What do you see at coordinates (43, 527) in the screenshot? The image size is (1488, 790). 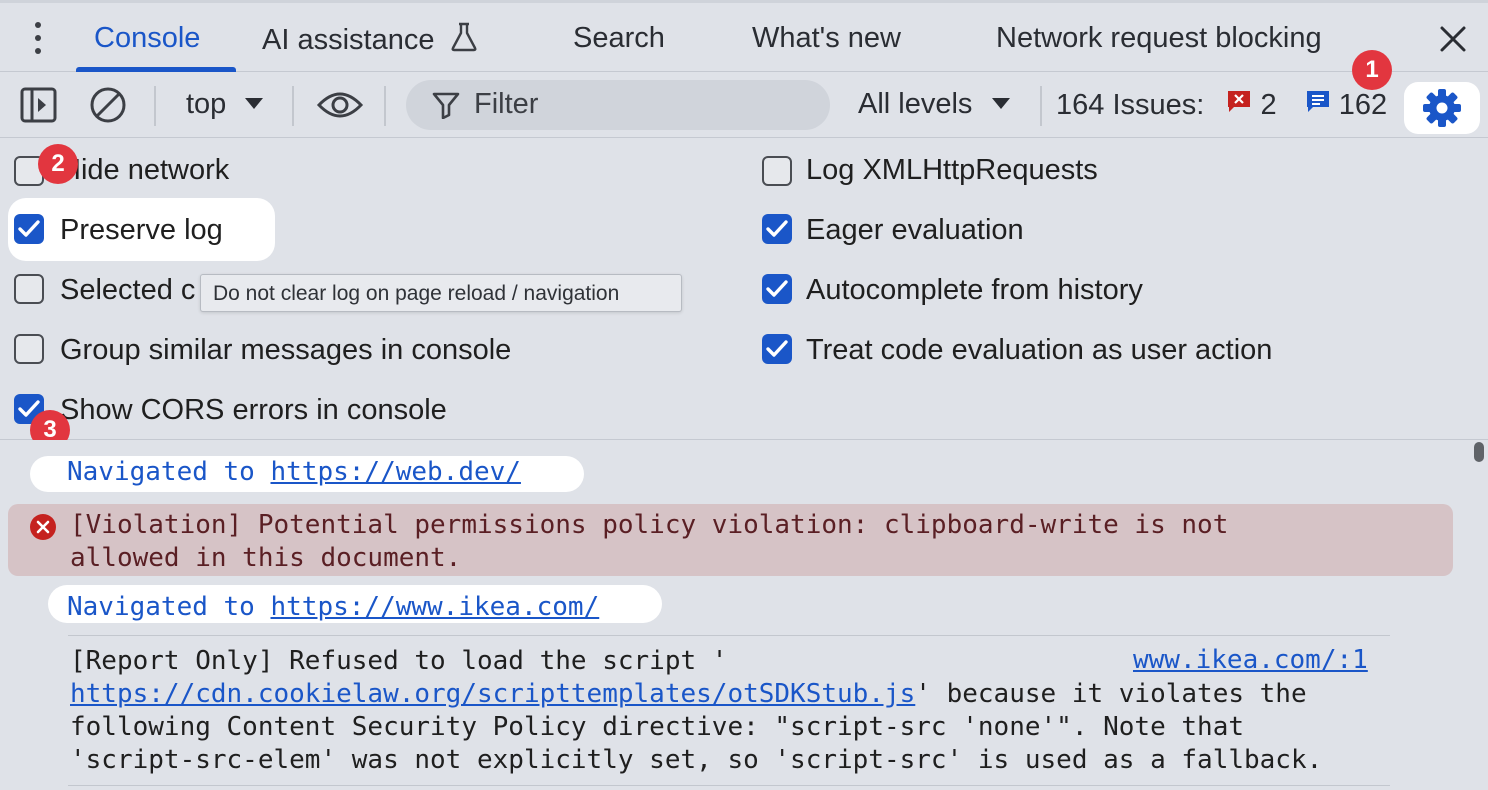 I see `error-icon` at bounding box center [43, 527].